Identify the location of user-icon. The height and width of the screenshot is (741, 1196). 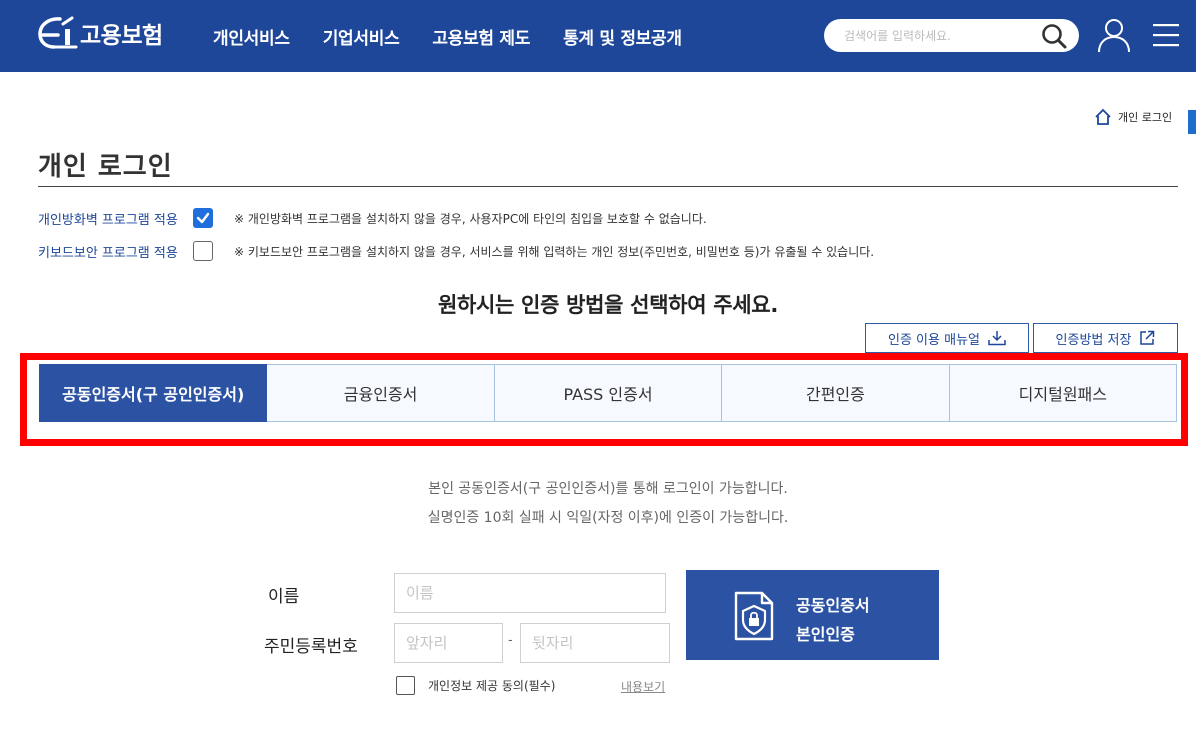
(1114, 35).